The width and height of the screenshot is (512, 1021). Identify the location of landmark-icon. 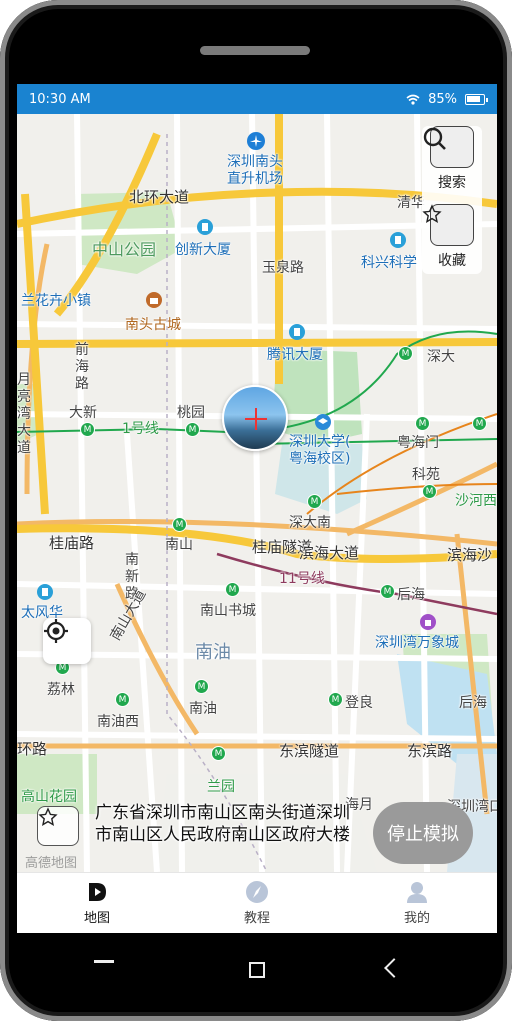
(154, 300).